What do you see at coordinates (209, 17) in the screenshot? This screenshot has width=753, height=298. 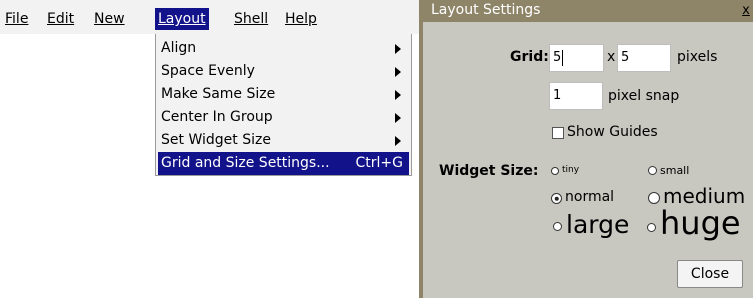 I see `menubar: File Edit New Layout Shell Help` at bounding box center [209, 17].